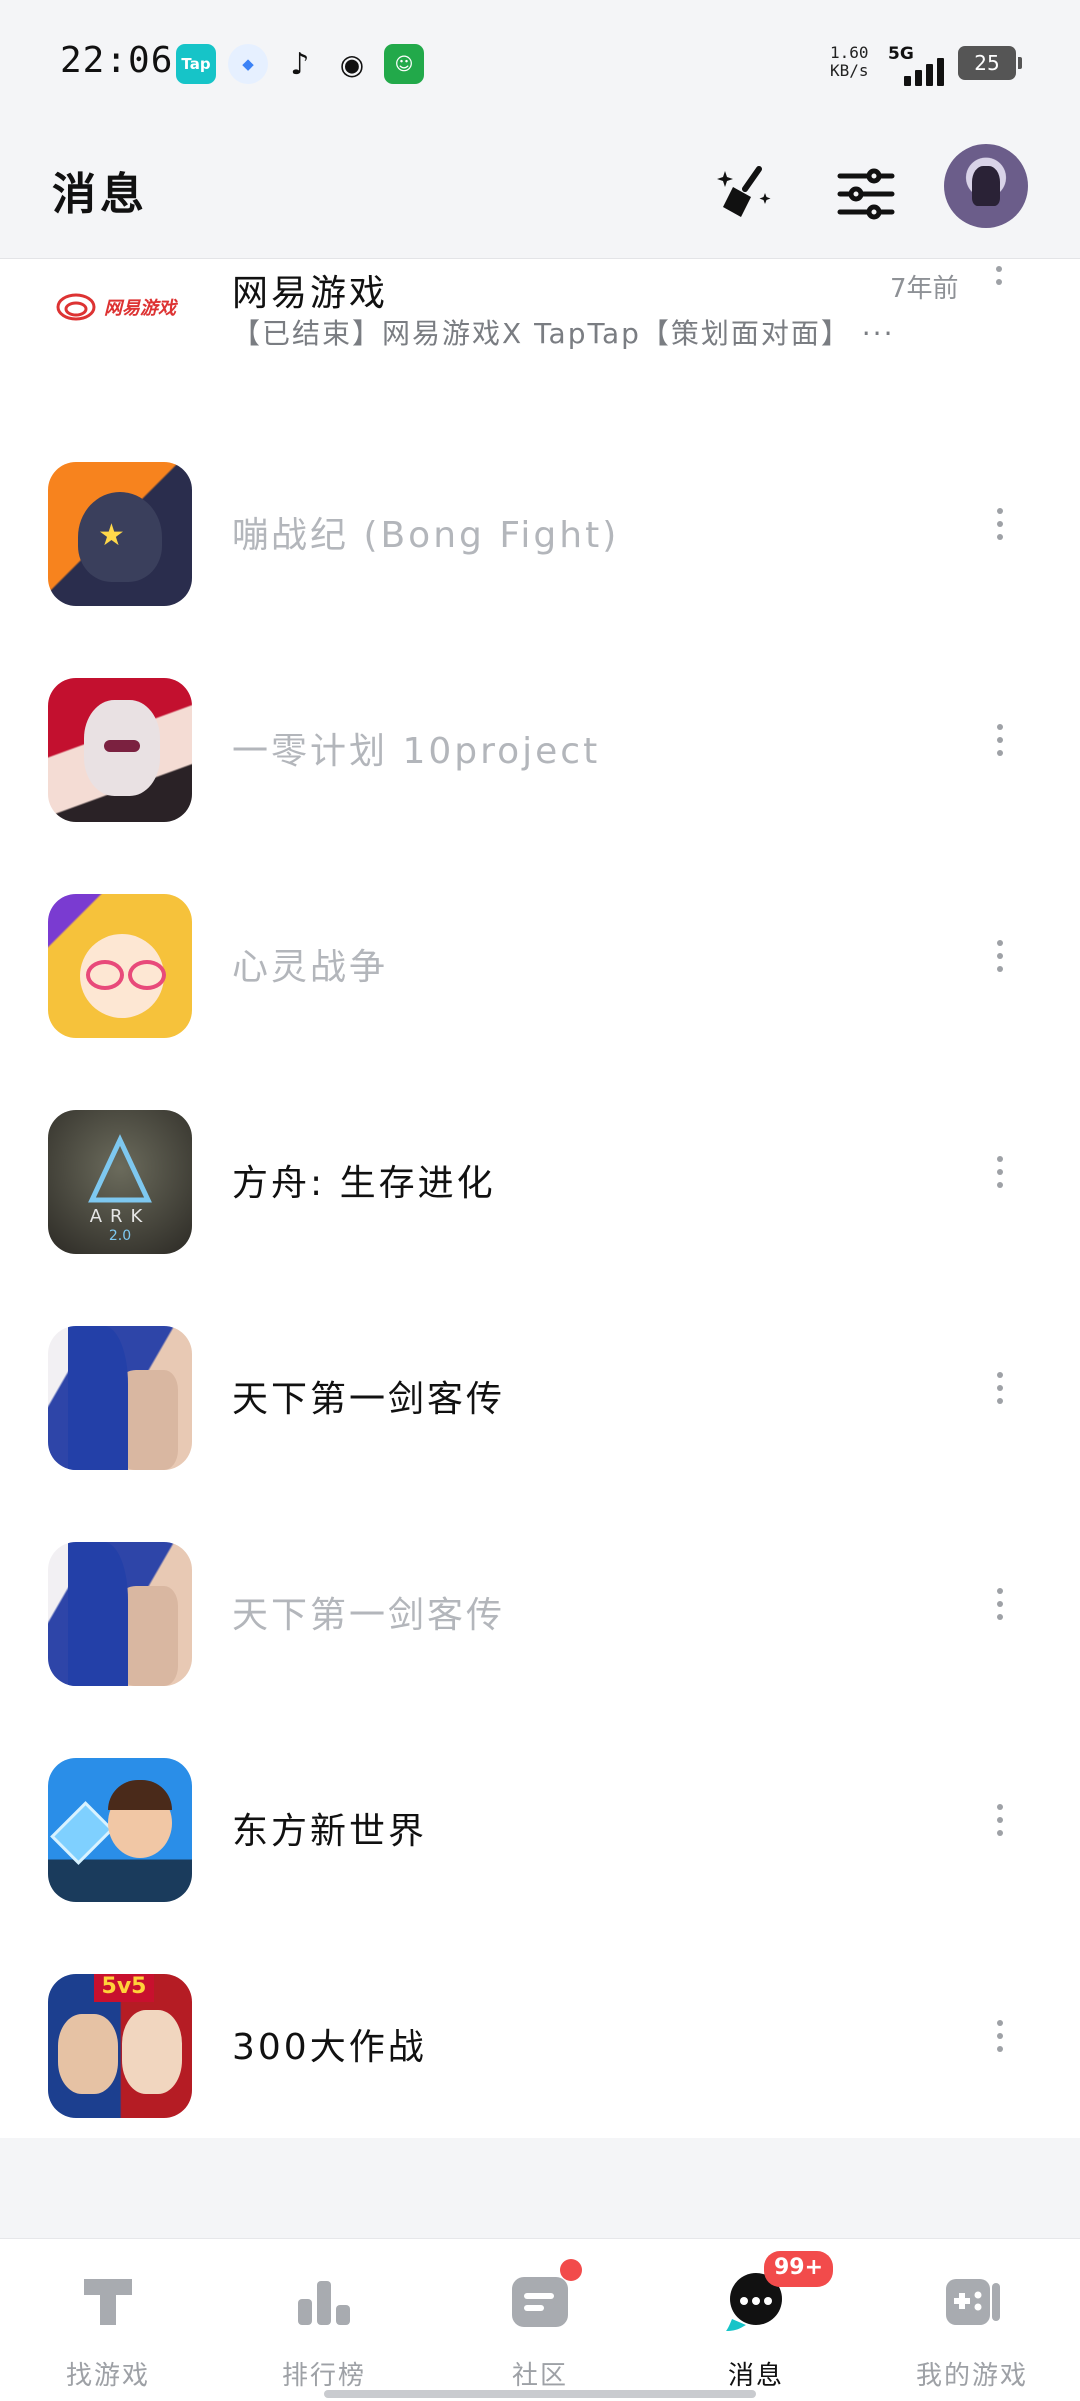  Describe the element at coordinates (329, 2047) in the screenshot. I see `item-name: 300大作战` at that location.